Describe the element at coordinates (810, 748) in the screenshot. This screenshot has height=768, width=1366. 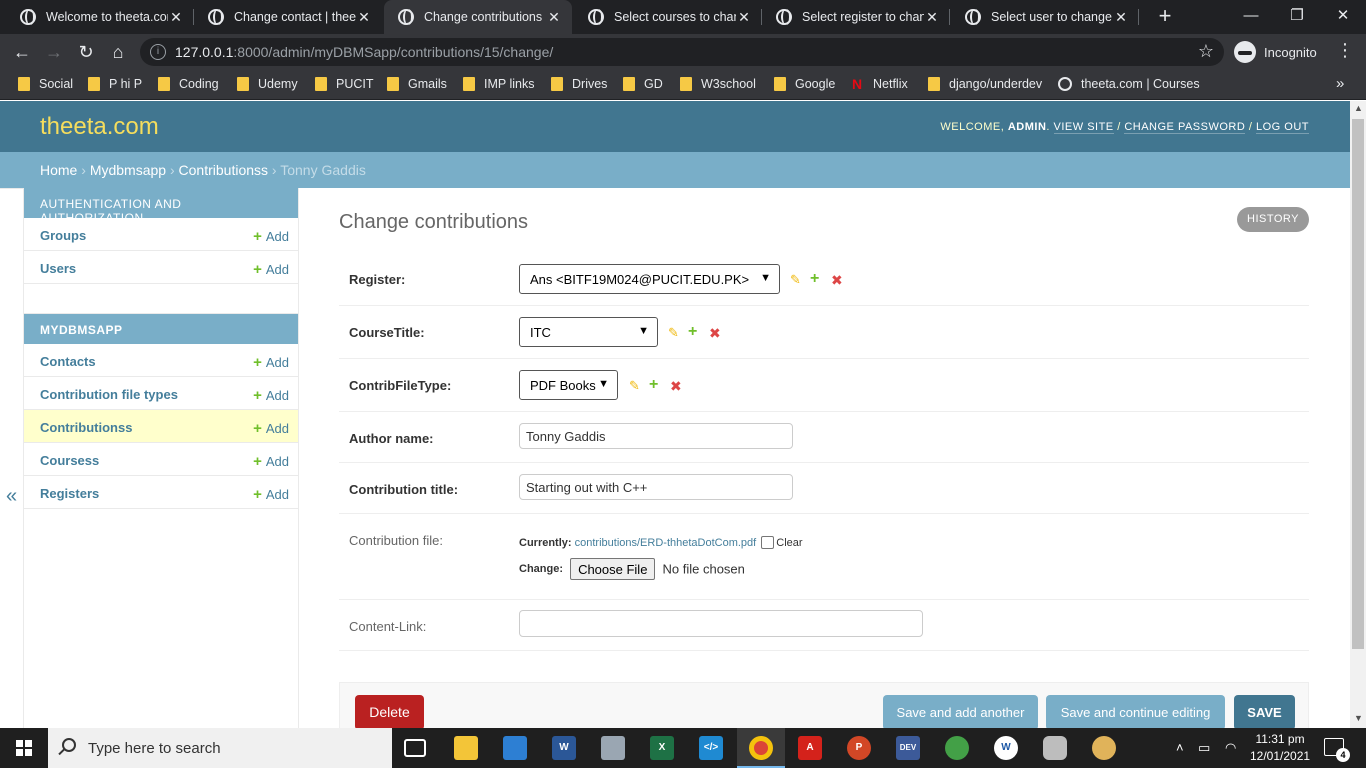
I see `acrobat-icon: A` at that location.